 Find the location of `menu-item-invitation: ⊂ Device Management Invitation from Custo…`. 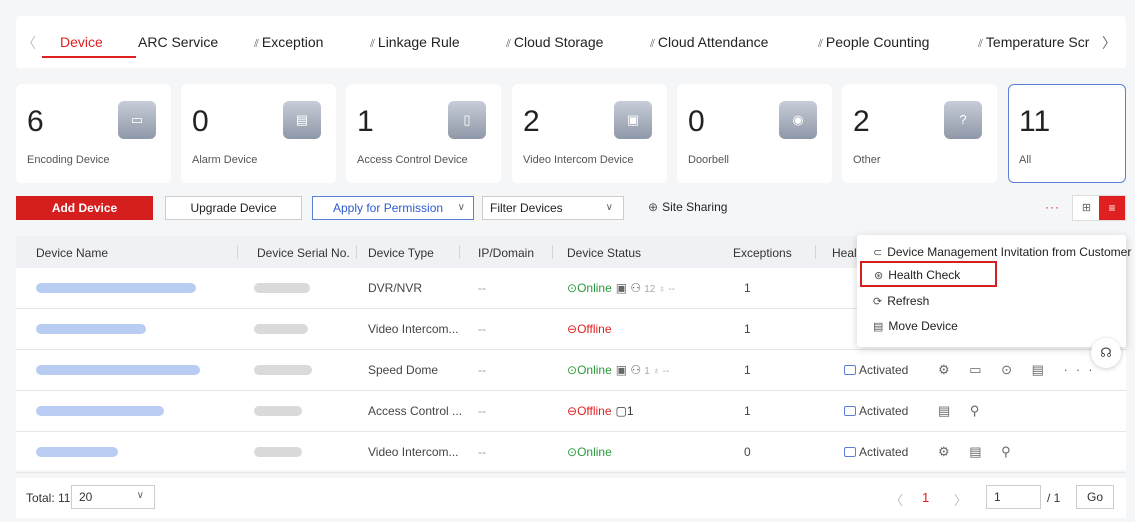

menu-item-invitation: ⊂ Device Management Invitation from Custo… is located at coordinates (1002, 252).